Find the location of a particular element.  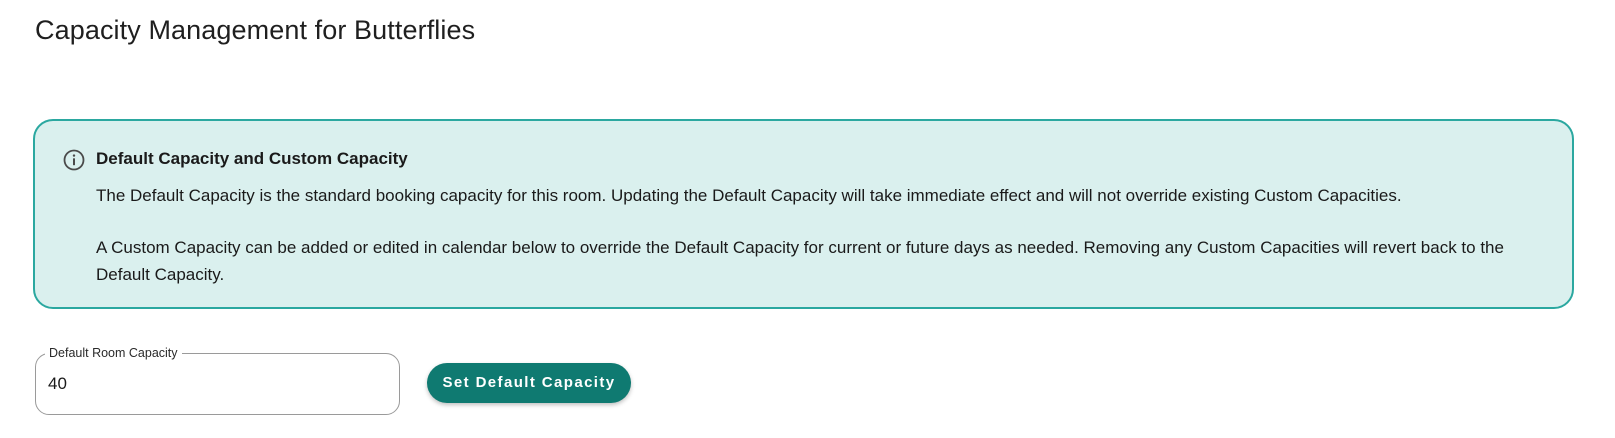

info-icon is located at coordinates (74, 160).